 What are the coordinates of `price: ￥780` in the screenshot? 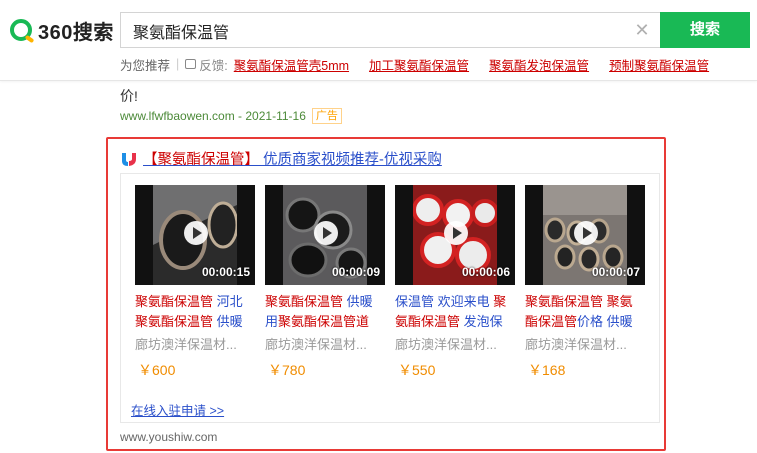 It's located at (287, 370).